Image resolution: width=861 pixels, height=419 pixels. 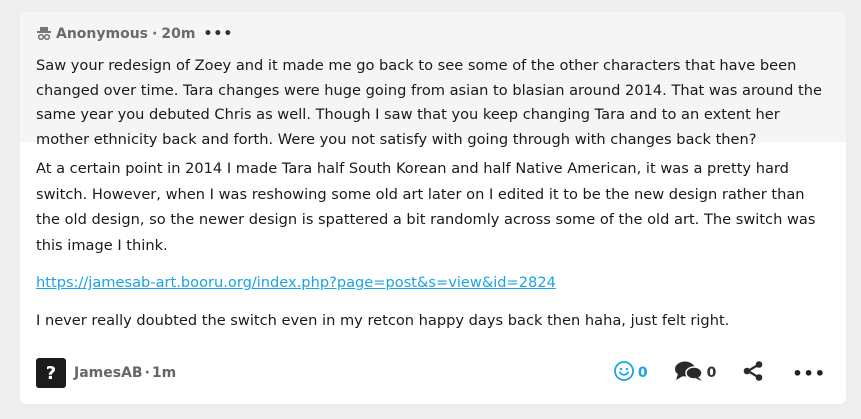 I want to click on smile-icon, so click(x=624, y=373).